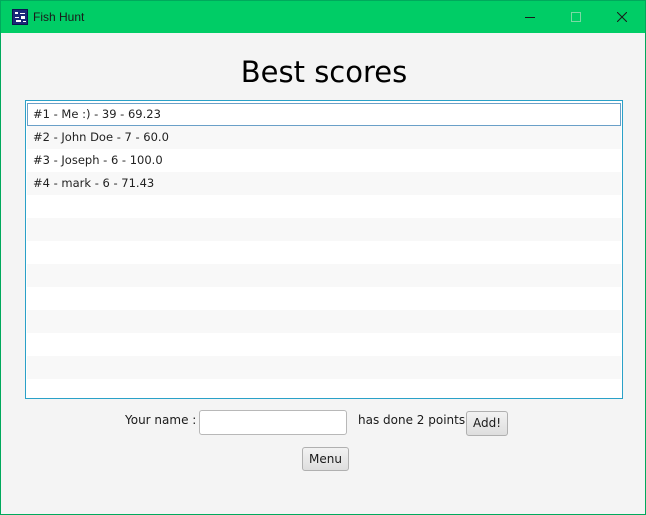 Image resolution: width=646 pixels, height=515 pixels. Describe the element at coordinates (487, 423) in the screenshot. I see `add-button: Add!` at that location.